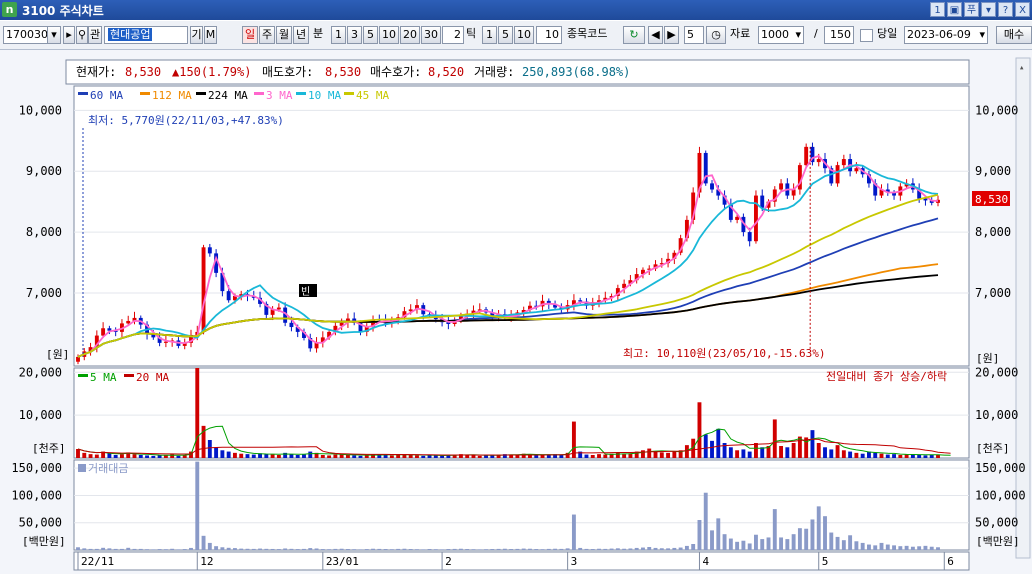 This screenshot has width=1032, height=577. I want to click on price-tick-label-left: 7,000, so click(44, 293).